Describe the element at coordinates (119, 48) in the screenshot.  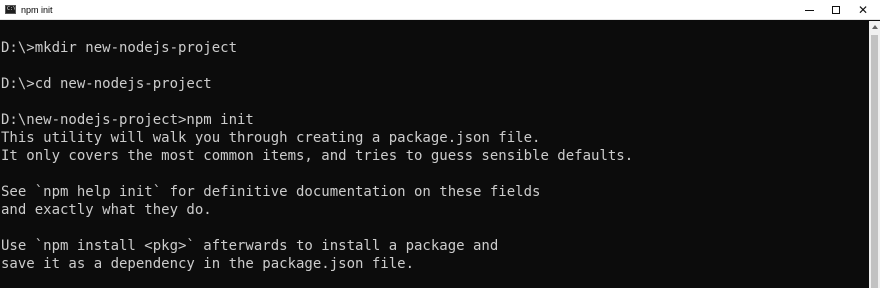
I see `console-line: D:\>mkdir new-nodejs-project` at that location.